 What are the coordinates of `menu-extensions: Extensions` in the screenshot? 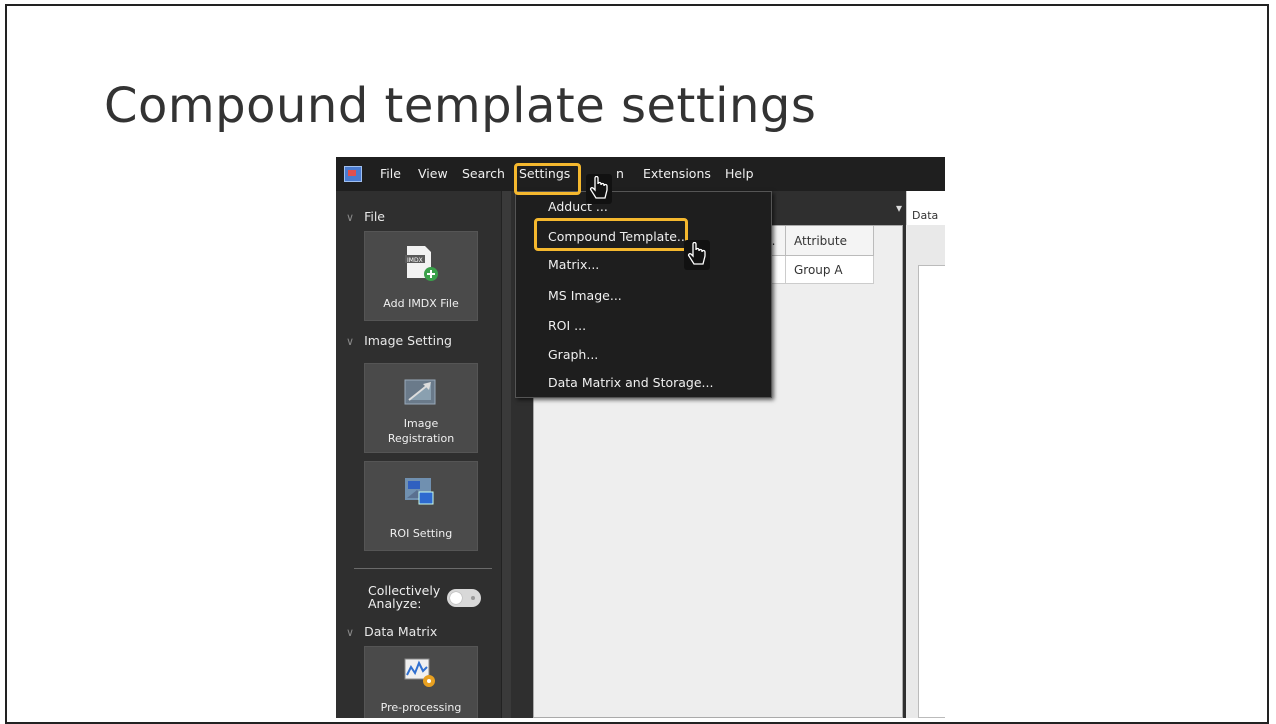 It's located at (677, 173).